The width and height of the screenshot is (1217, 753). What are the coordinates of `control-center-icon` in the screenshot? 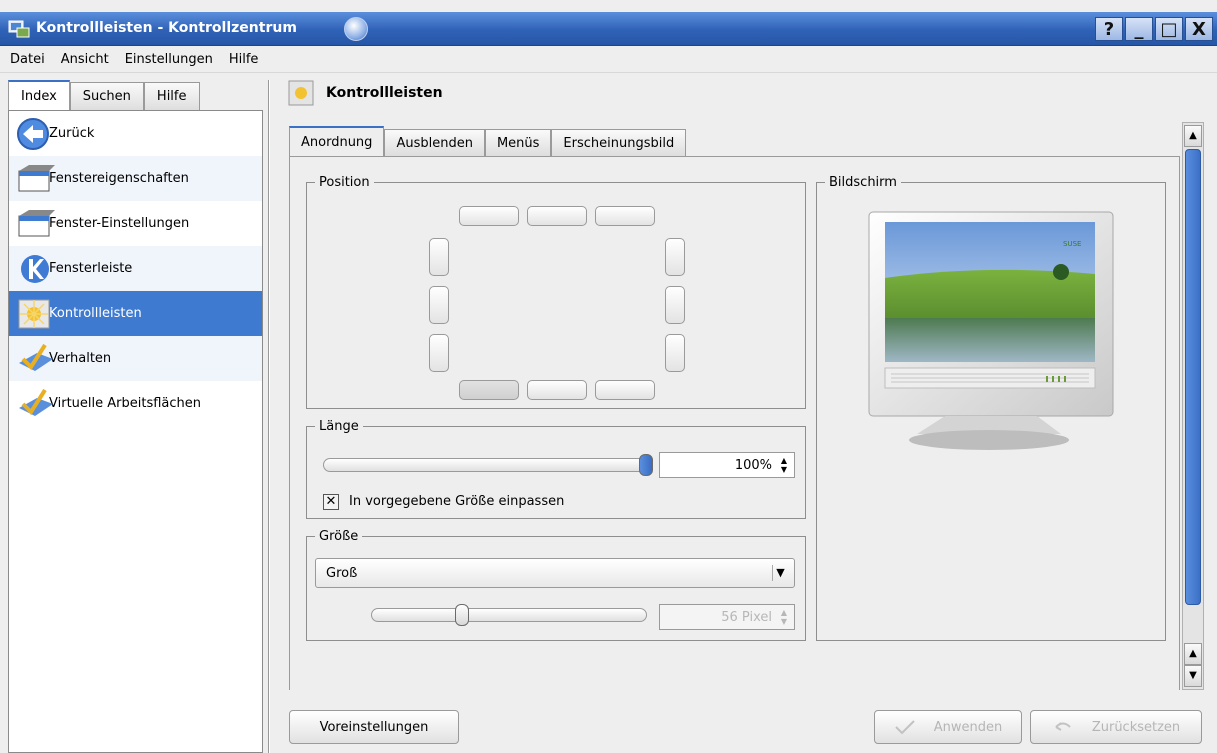 It's located at (19, 29).